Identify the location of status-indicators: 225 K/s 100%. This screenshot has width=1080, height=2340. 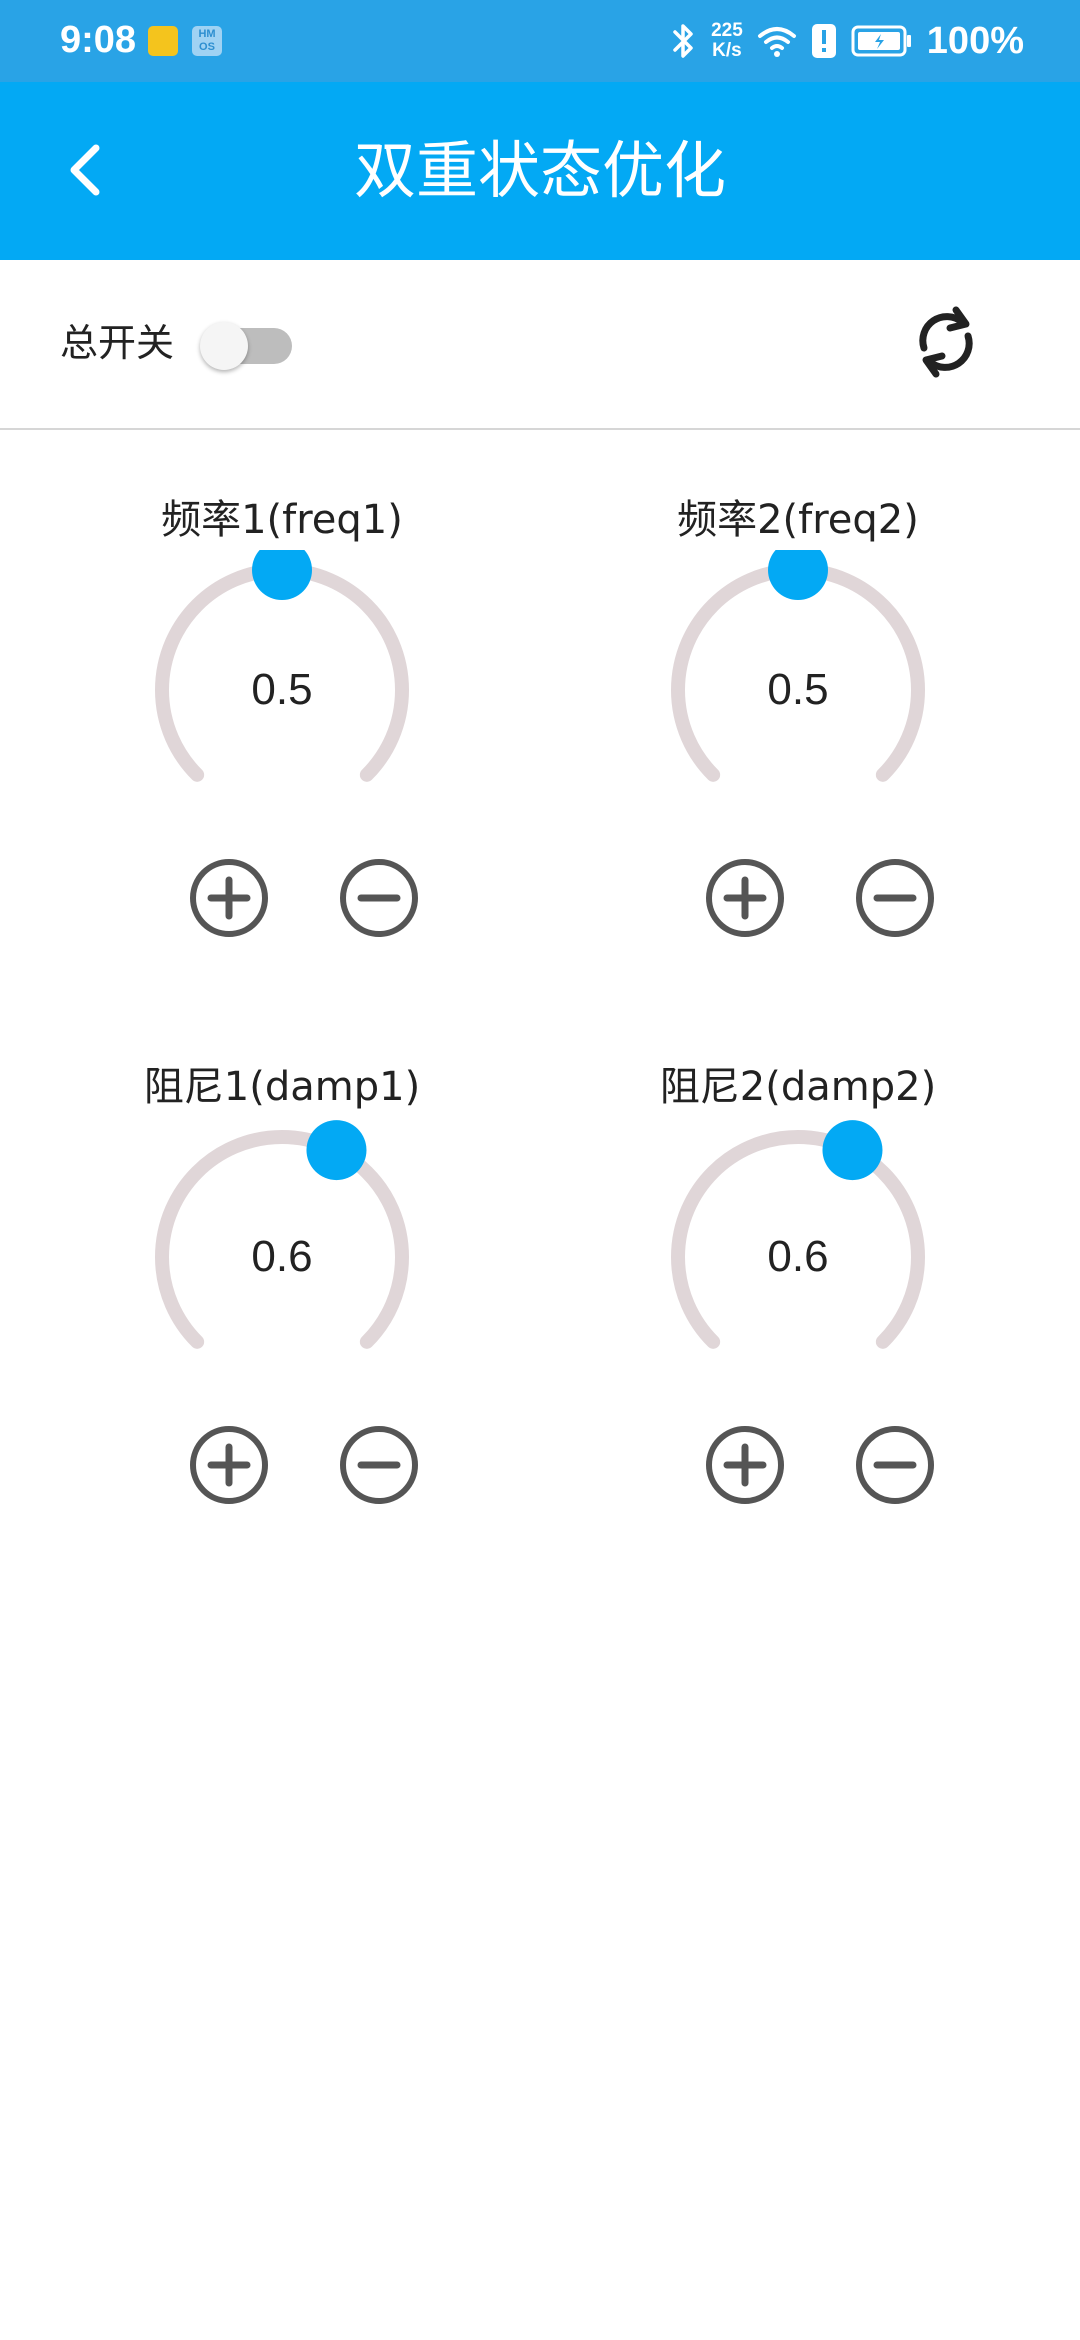
(847, 41).